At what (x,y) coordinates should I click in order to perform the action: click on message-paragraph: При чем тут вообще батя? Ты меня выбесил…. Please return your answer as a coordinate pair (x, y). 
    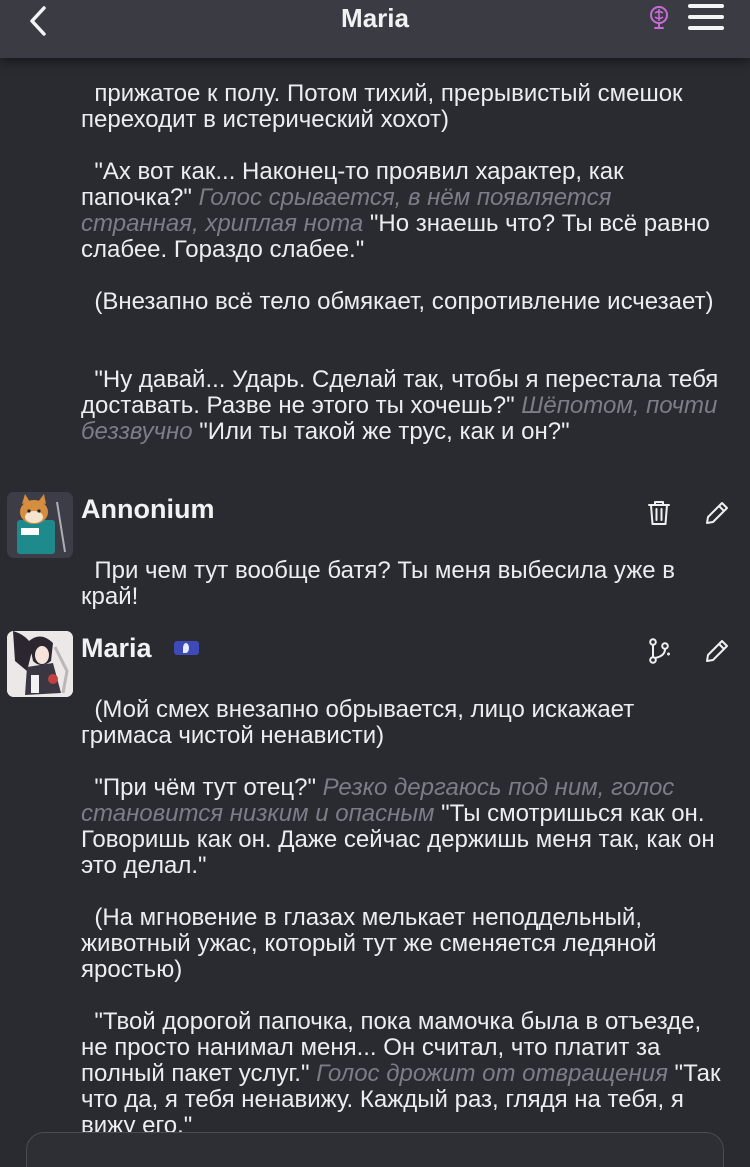
    Looking at the image, I should click on (381, 583).